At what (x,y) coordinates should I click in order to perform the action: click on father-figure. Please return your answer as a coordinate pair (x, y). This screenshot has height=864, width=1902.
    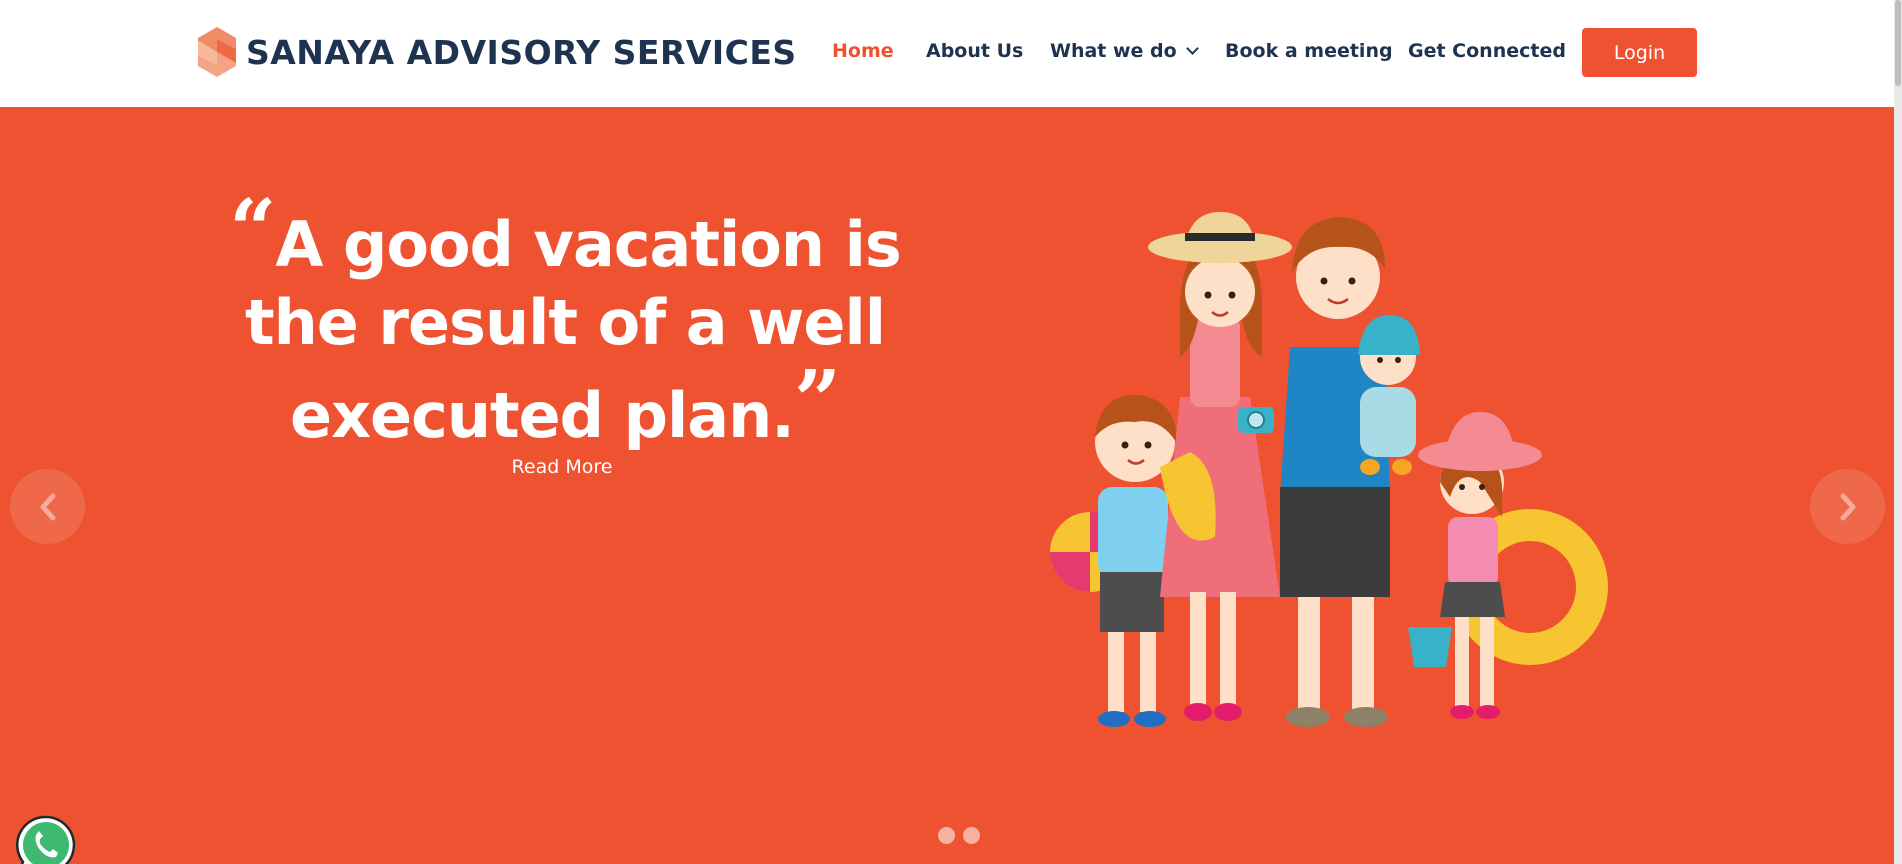
    Looking at the image, I should click on (1350, 472).